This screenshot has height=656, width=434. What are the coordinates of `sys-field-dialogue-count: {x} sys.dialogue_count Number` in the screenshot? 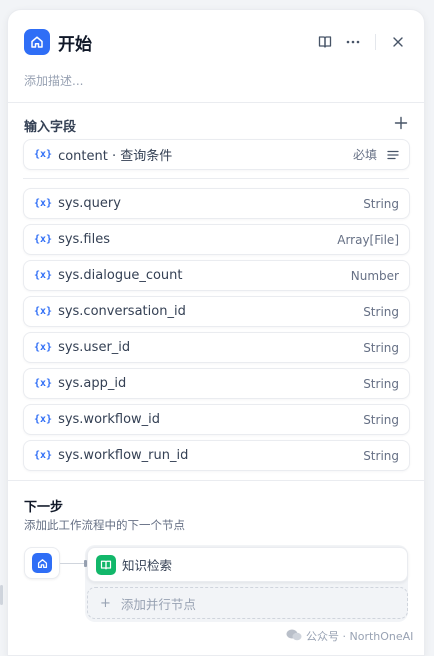 It's located at (216, 275).